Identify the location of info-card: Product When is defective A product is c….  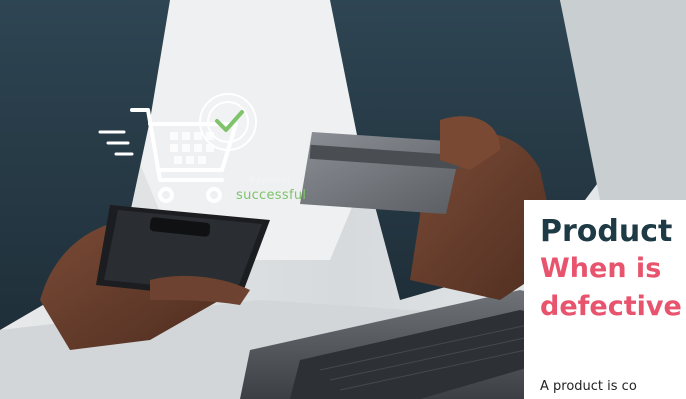
(605, 299).